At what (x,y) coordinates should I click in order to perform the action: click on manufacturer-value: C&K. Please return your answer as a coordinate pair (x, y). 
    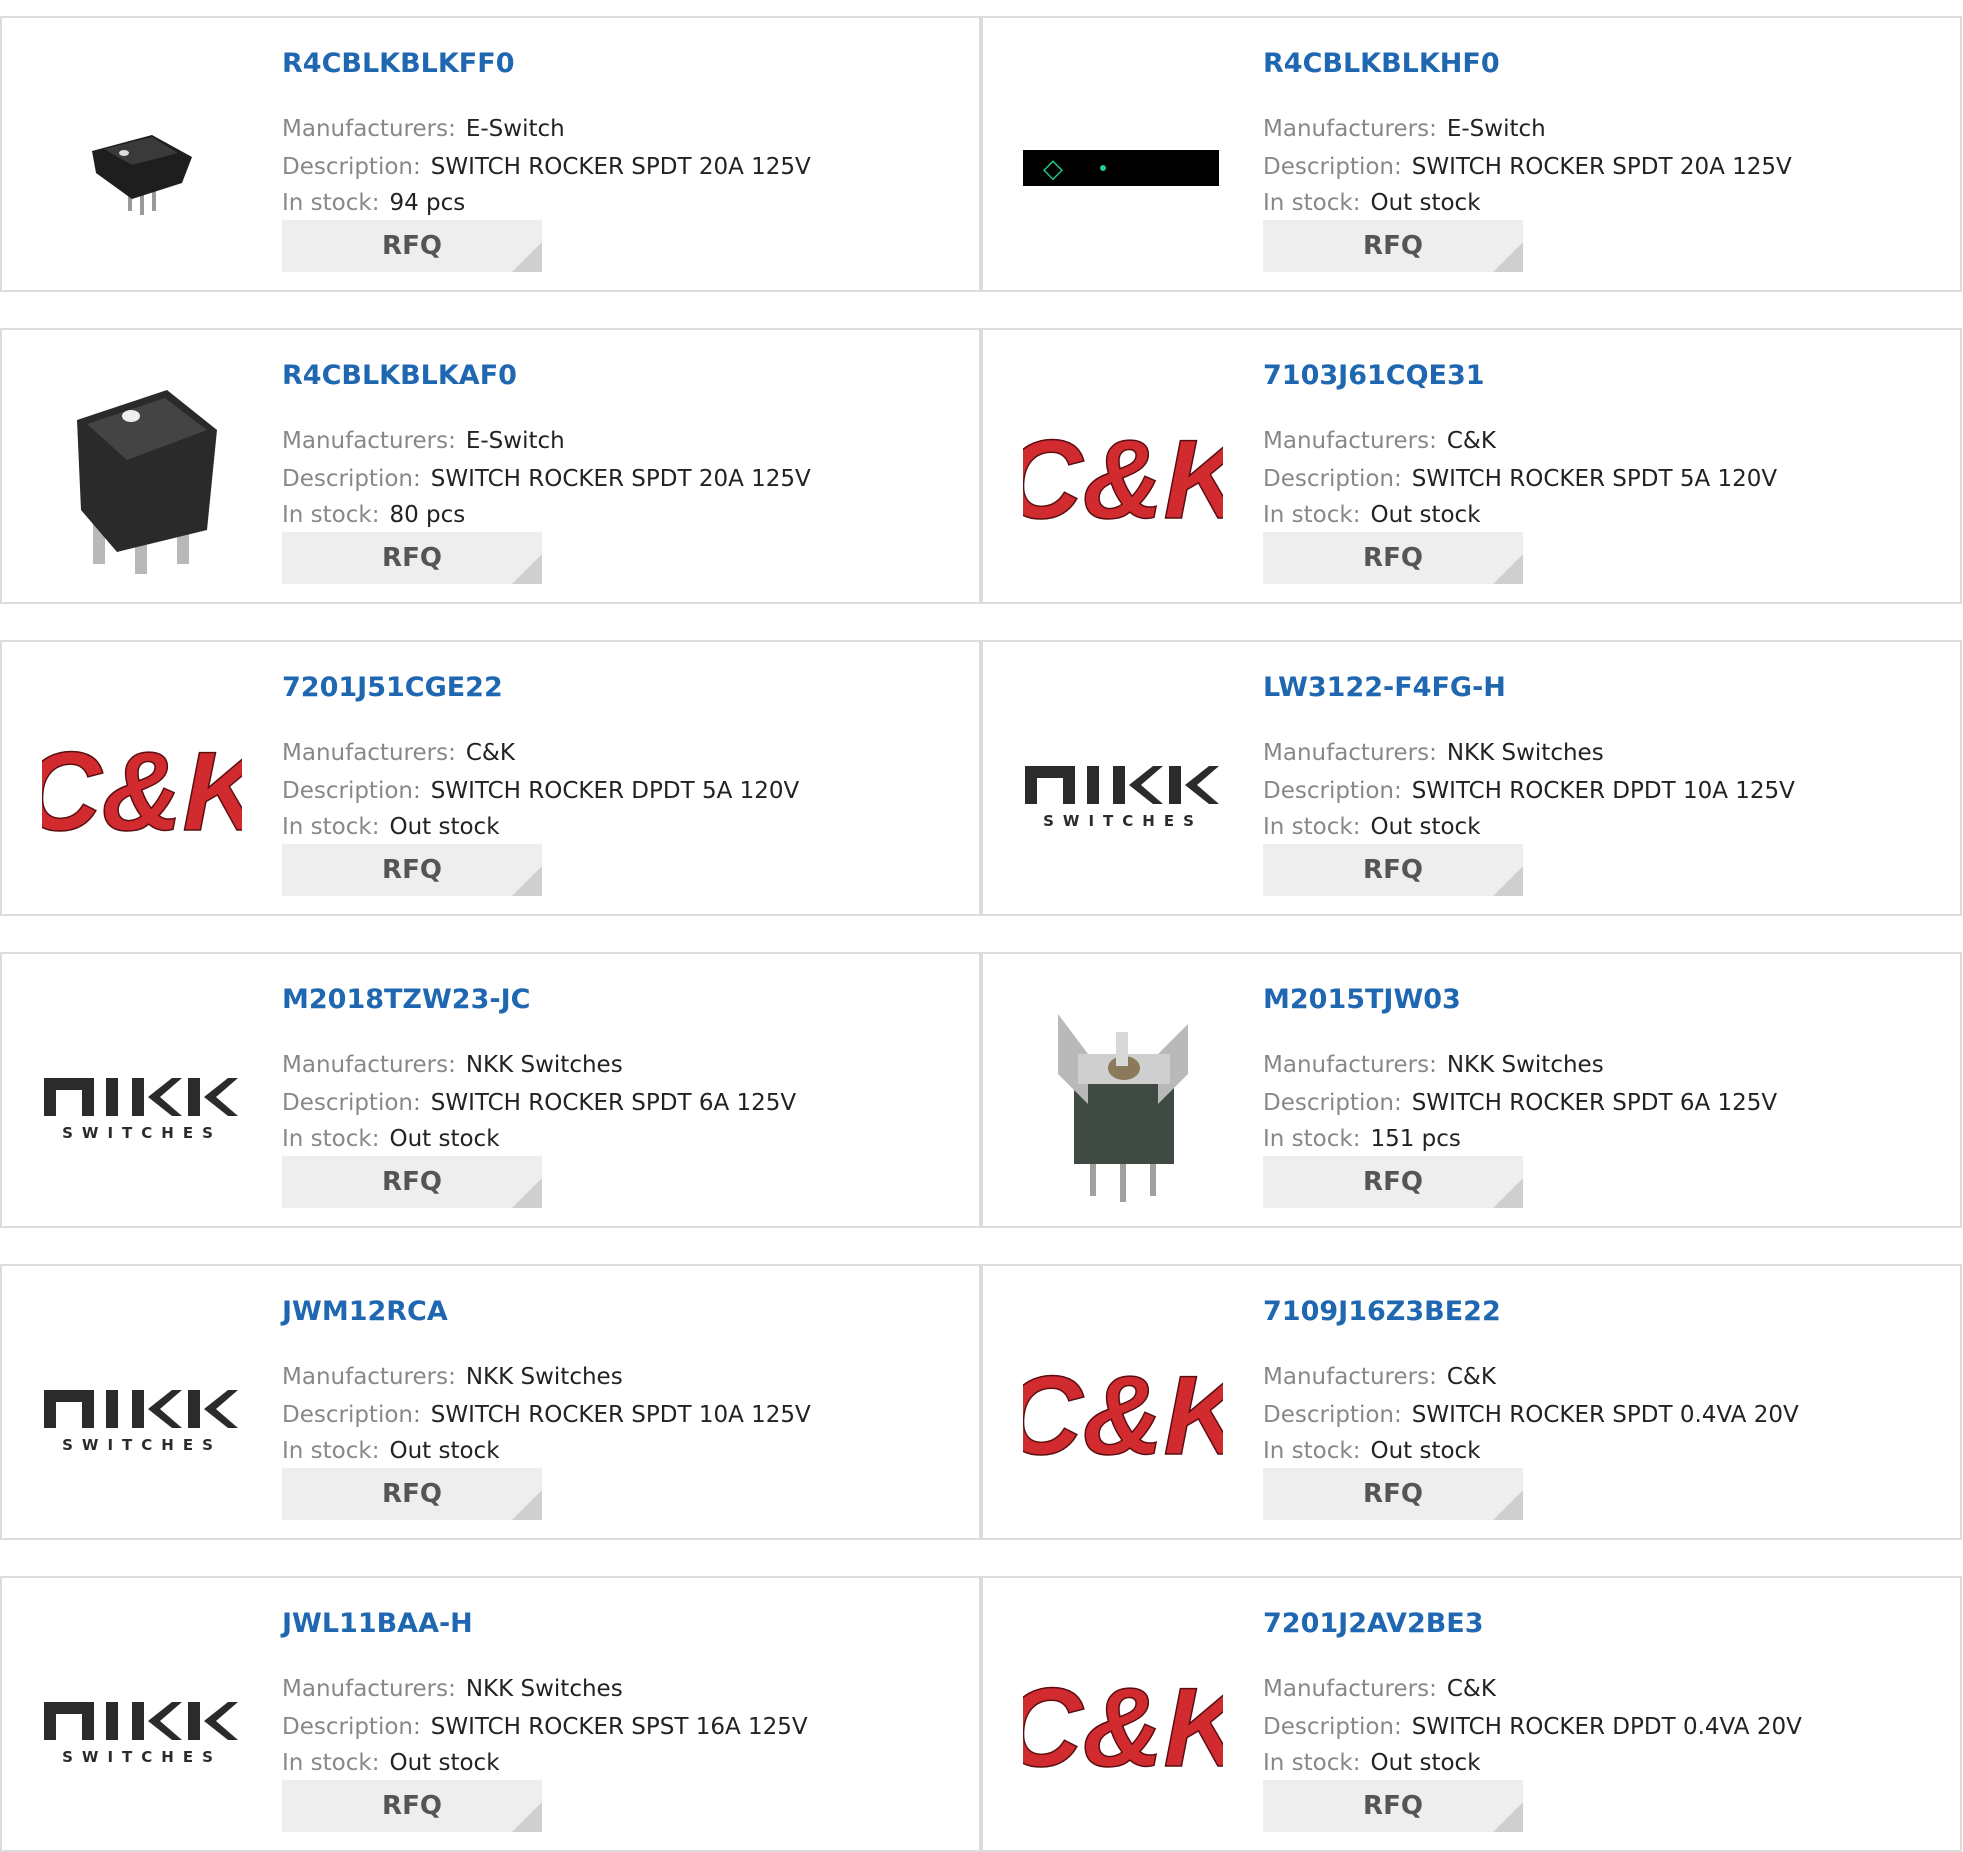
    Looking at the image, I should click on (1471, 1377).